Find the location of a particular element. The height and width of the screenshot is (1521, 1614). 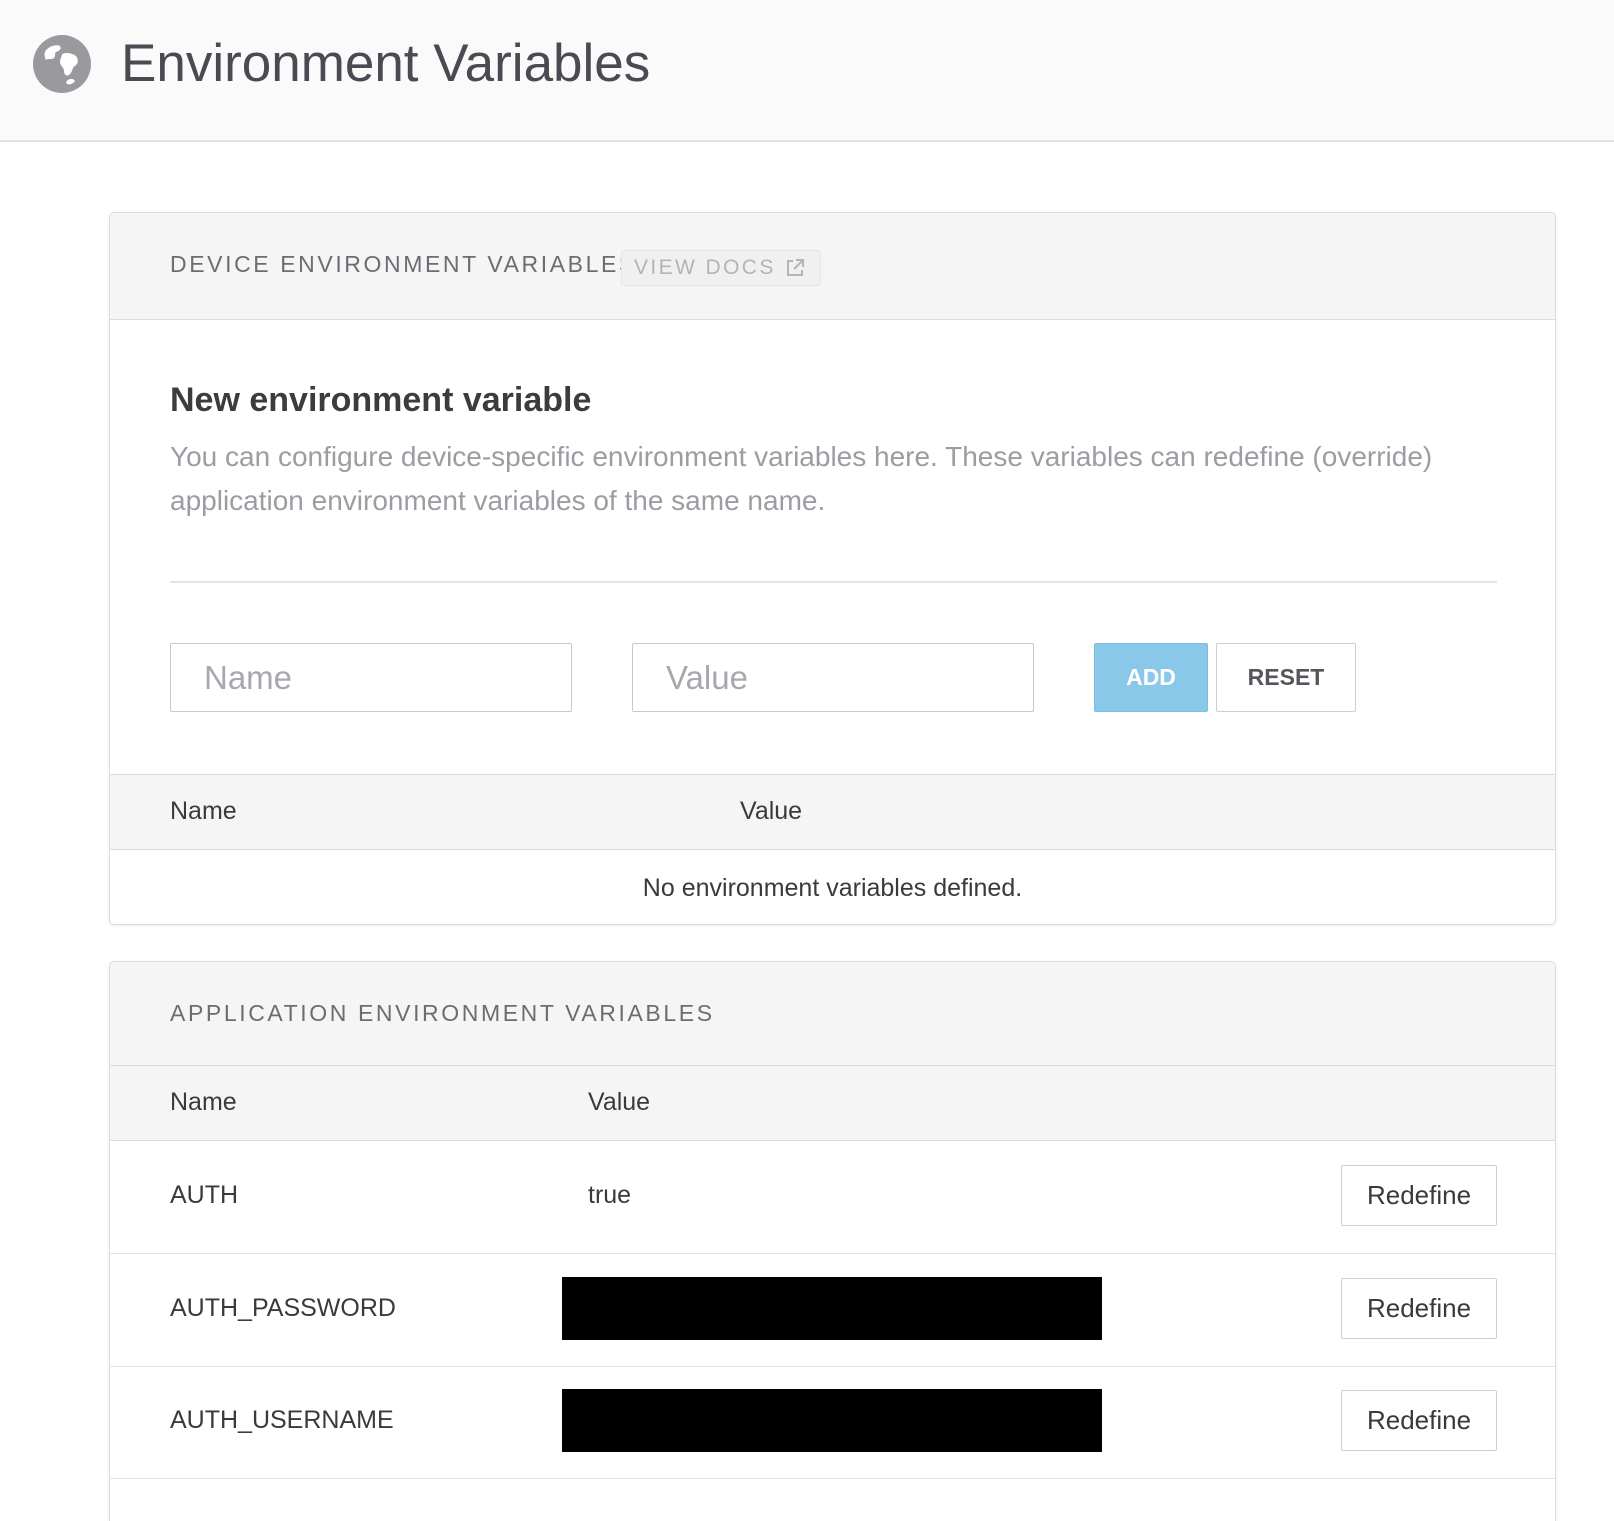

variable-name: AUTH_USERNAME is located at coordinates (282, 1420).